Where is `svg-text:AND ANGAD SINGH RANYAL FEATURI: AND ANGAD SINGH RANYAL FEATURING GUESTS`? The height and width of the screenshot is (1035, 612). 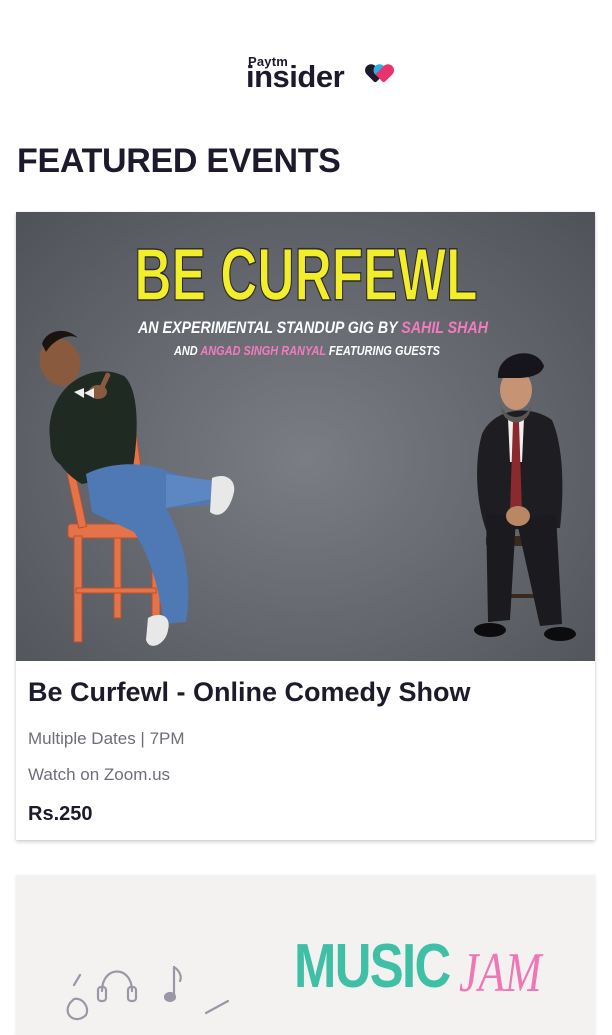 svg-text:AND ANGAD SINGH RANYAL FEATURI: AND ANGAD SINGH RANYAL FEATURING GUESTS is located at coordinates (306, 350).